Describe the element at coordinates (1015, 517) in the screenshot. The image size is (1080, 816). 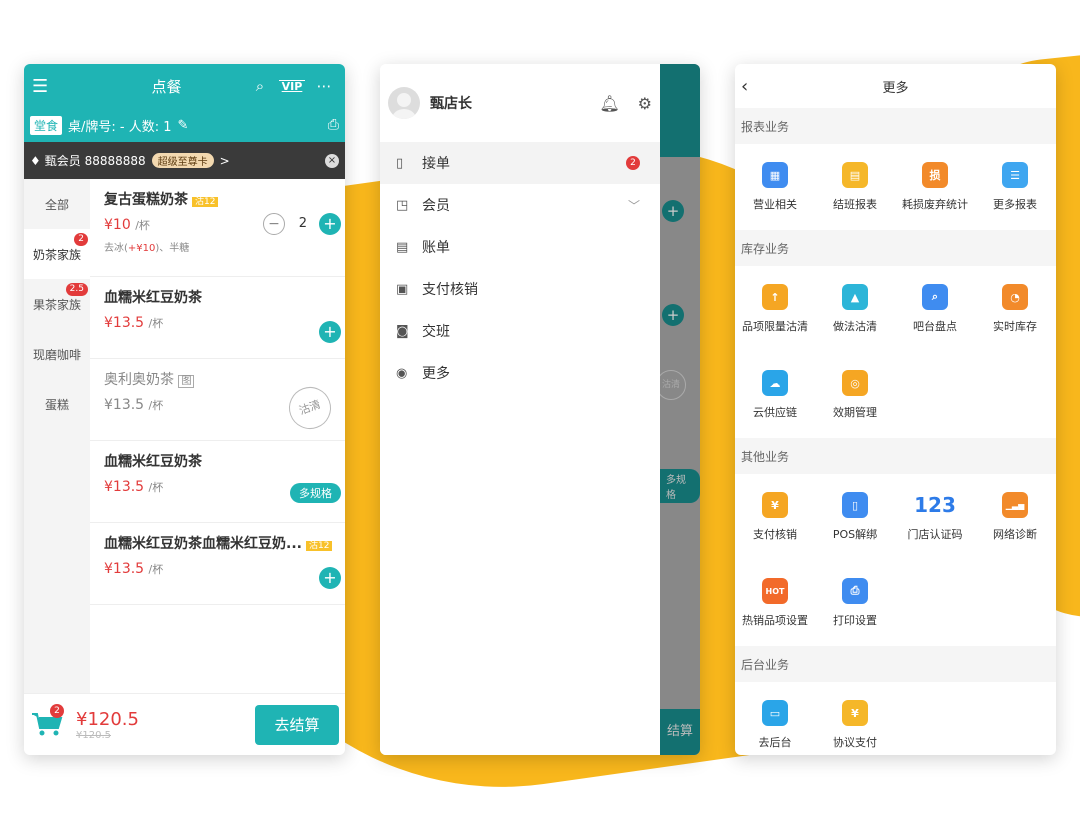
I see `feature-item: ▁▃▅ 网络诊断` at that location.